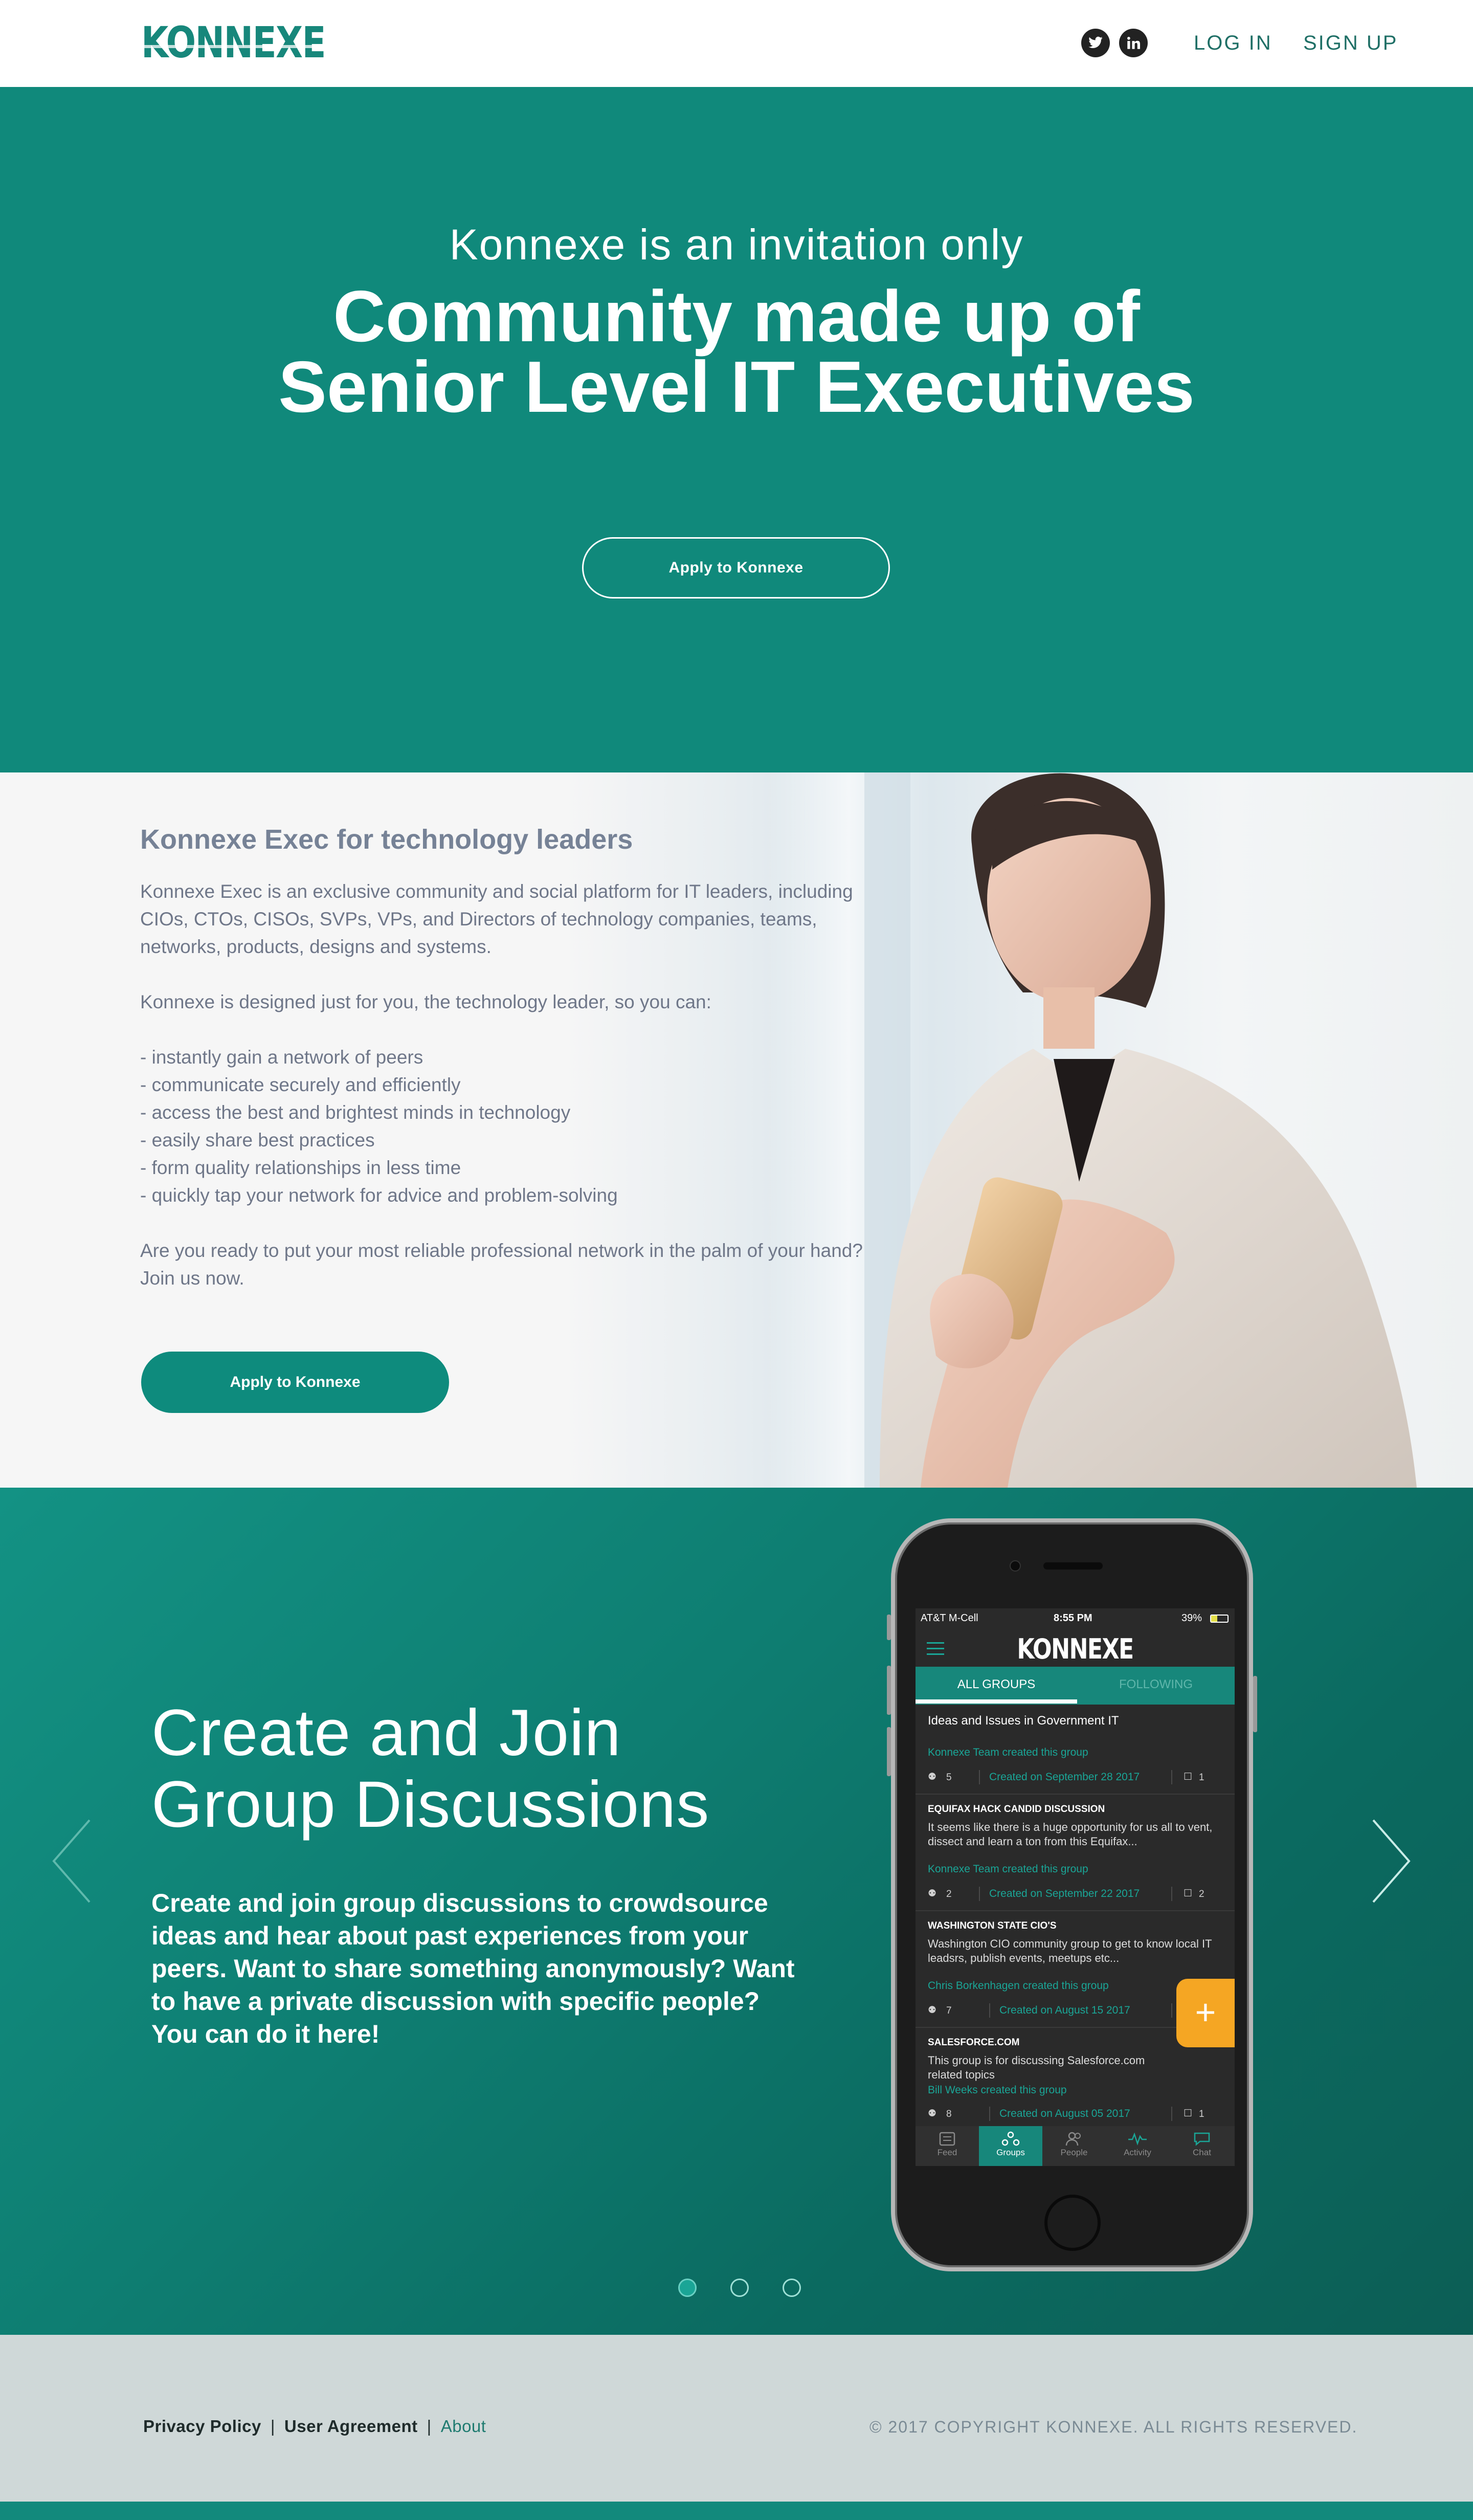 The height and width of the screenshot is (2520, 1473). What do you see at coordinates (202, 2426) in the screenshot?
I see `privacy-policy-link: Privacy Policy` at bounding box center [202, 2426].